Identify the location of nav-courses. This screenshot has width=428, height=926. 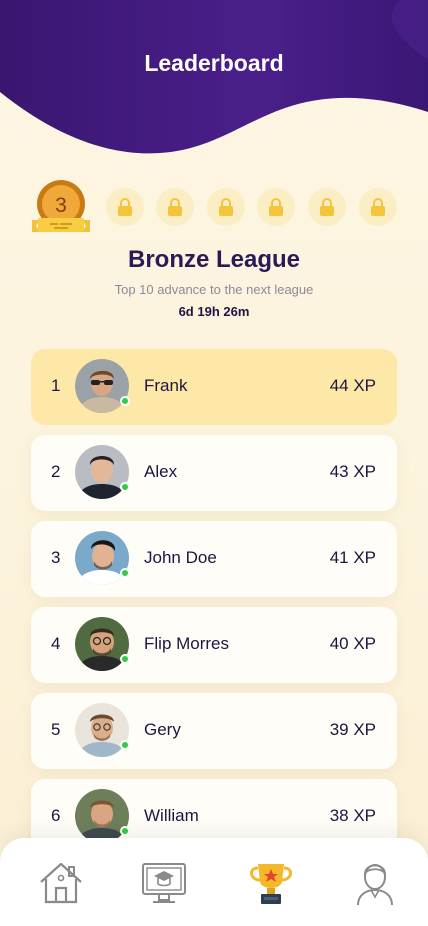
(164, 883).